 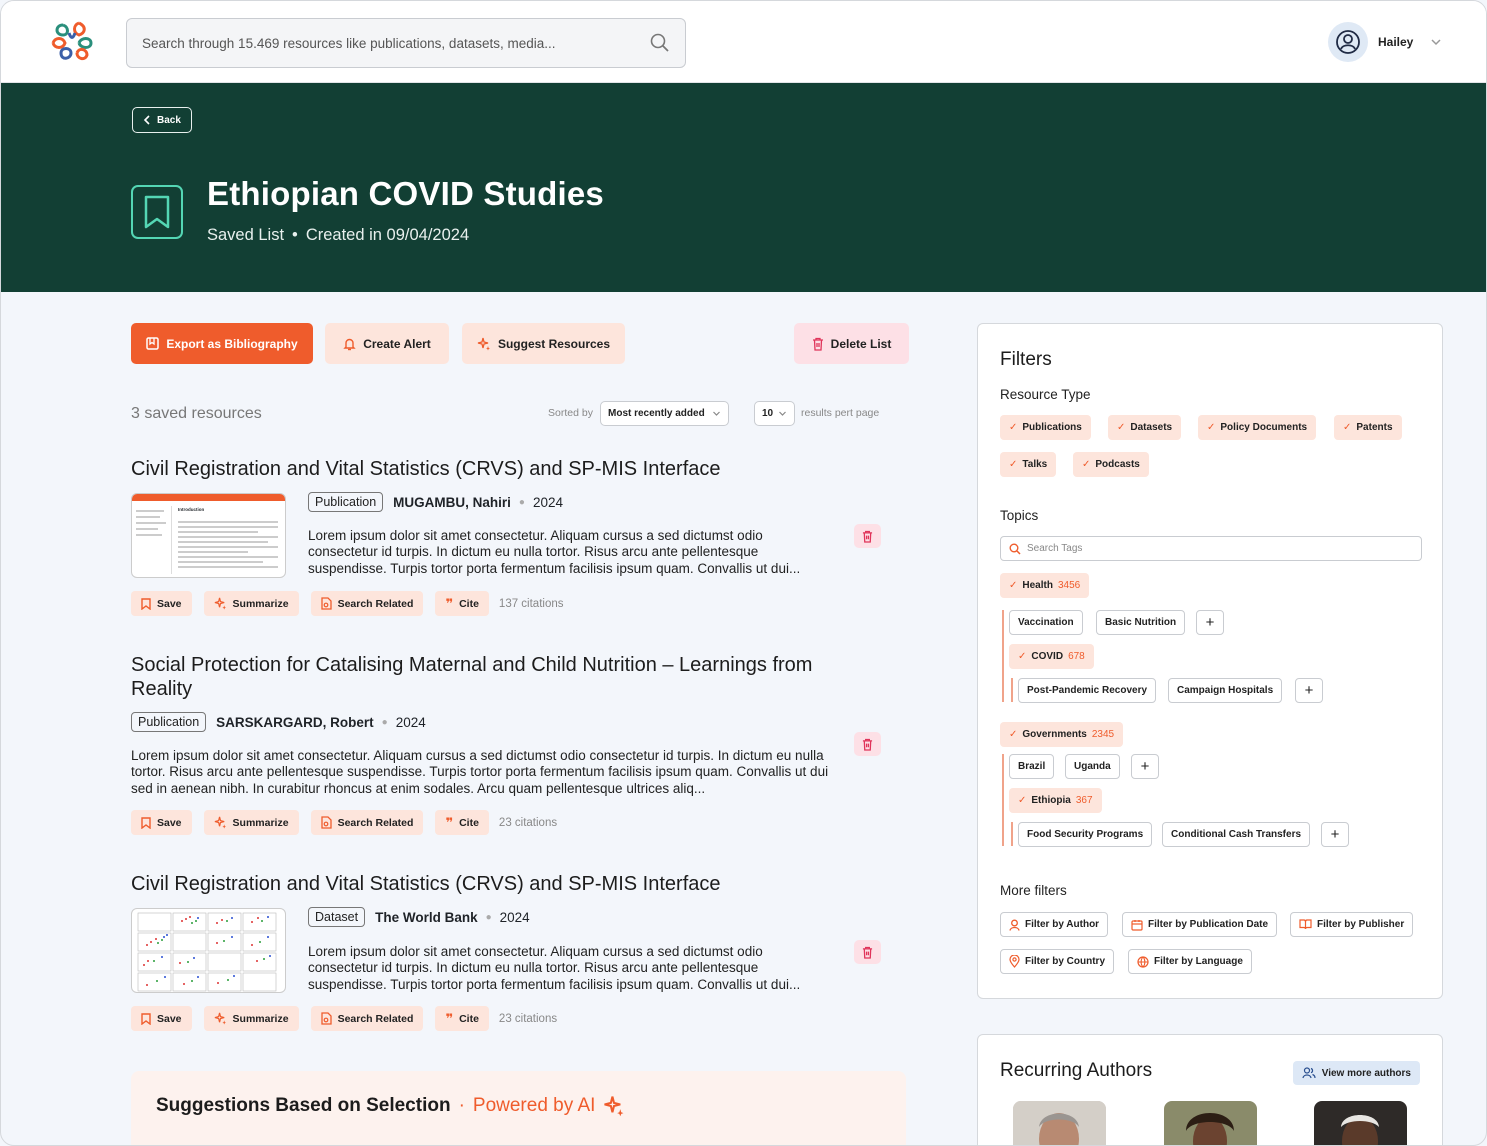 I want to click on open-book-icon, so click(x=1305, y=924).